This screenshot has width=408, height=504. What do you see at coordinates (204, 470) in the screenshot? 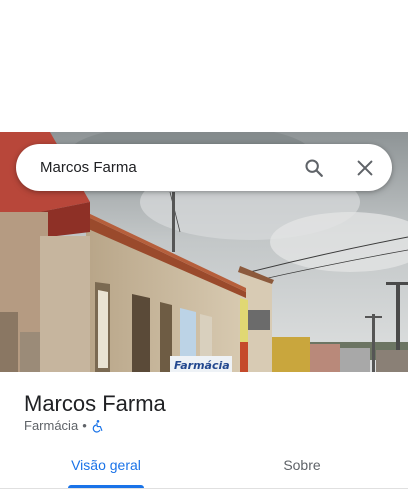
I see `tab-bar: Visão geral Sobre` at bounding box center [204, 470].